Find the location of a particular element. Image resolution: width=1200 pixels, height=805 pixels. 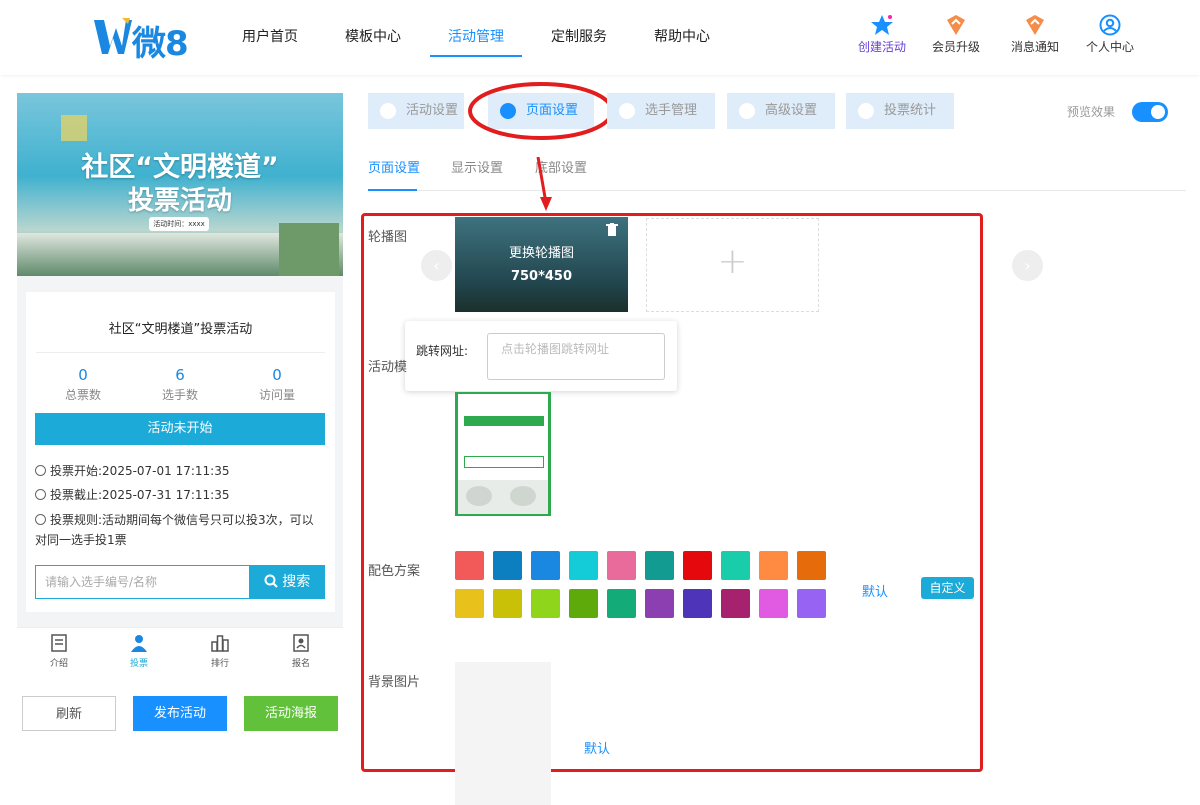

bell-badge-icon is located at coordinates (1035, 25).